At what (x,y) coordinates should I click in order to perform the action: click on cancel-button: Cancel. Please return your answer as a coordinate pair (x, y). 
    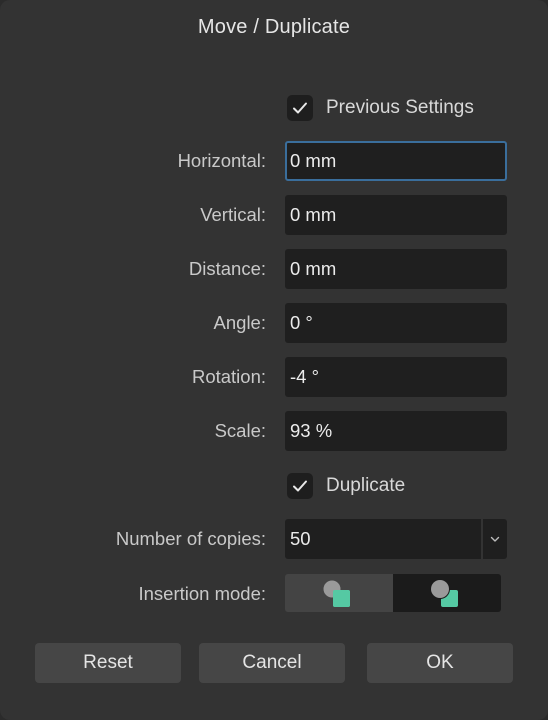
    Looking at the image, I should click on (272, 663).